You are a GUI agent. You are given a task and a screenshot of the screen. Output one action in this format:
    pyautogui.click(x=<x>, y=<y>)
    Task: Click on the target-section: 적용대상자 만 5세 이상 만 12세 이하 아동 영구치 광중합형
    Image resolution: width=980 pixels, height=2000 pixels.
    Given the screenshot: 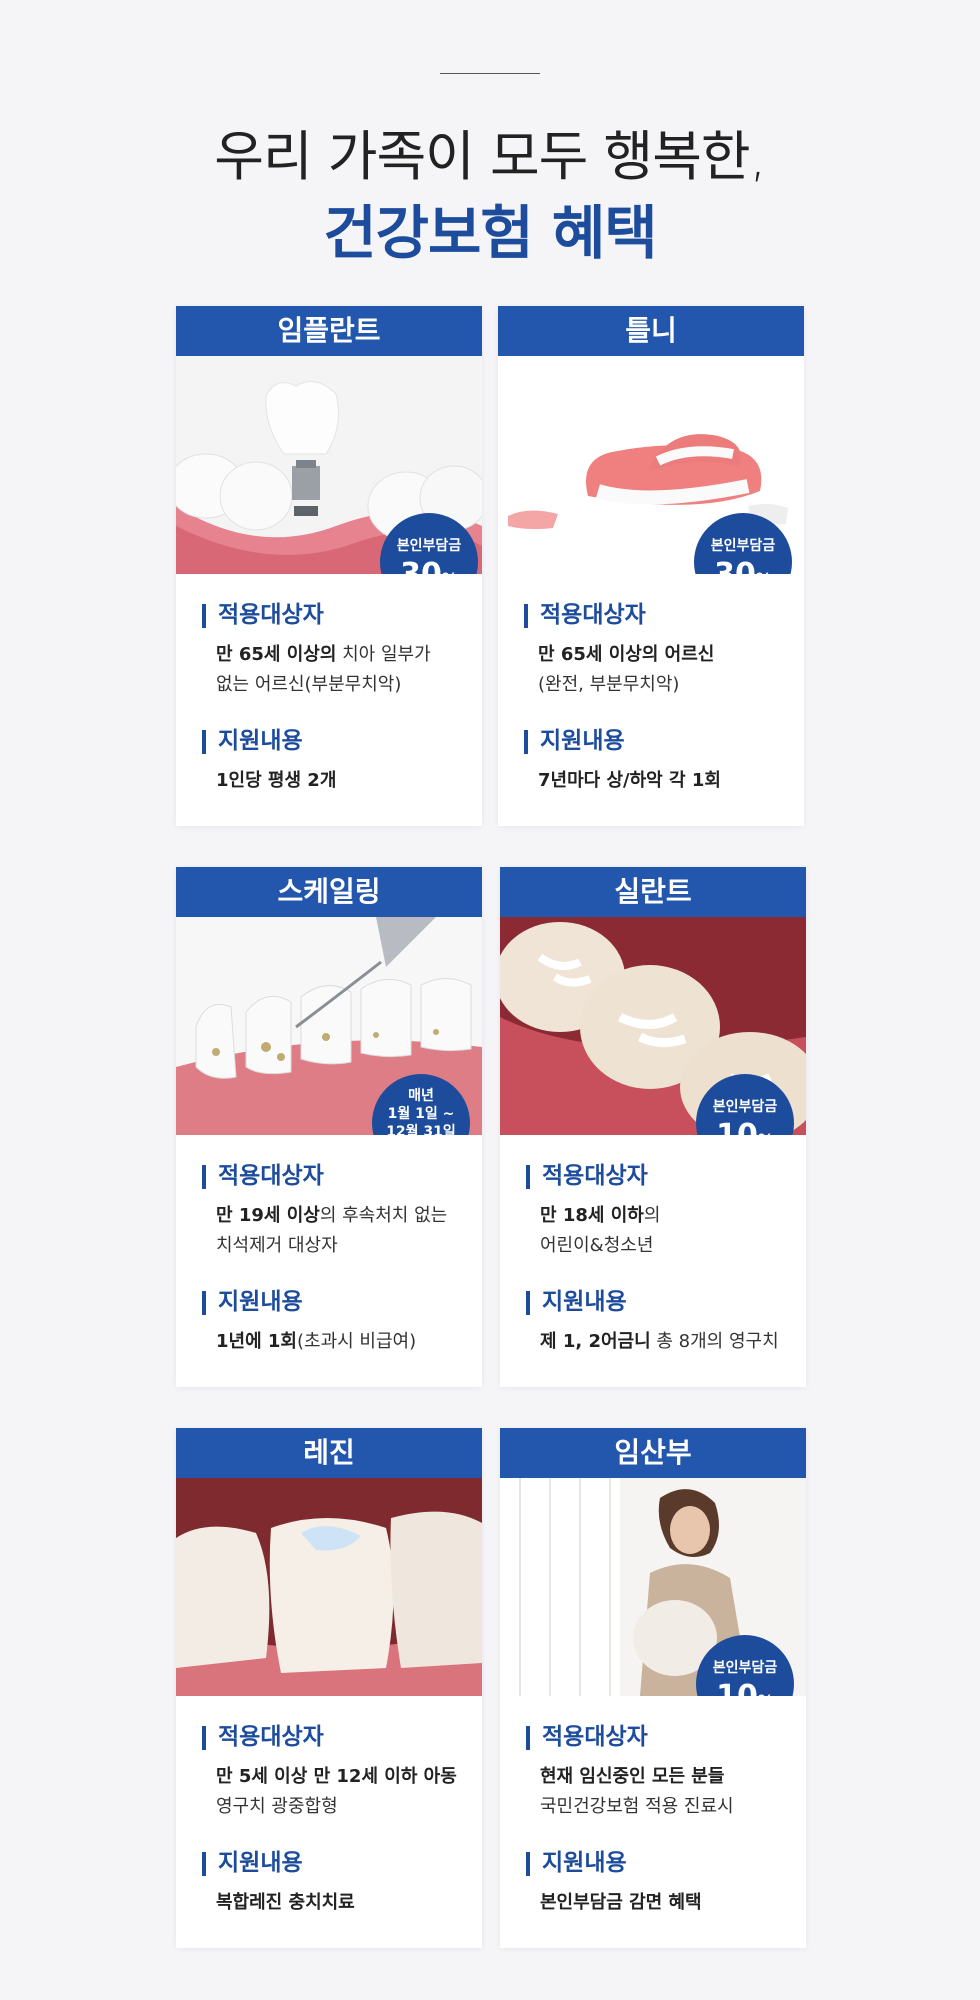 What is the action you would take?
    pyautogui.click(x=329, y=1774)
    